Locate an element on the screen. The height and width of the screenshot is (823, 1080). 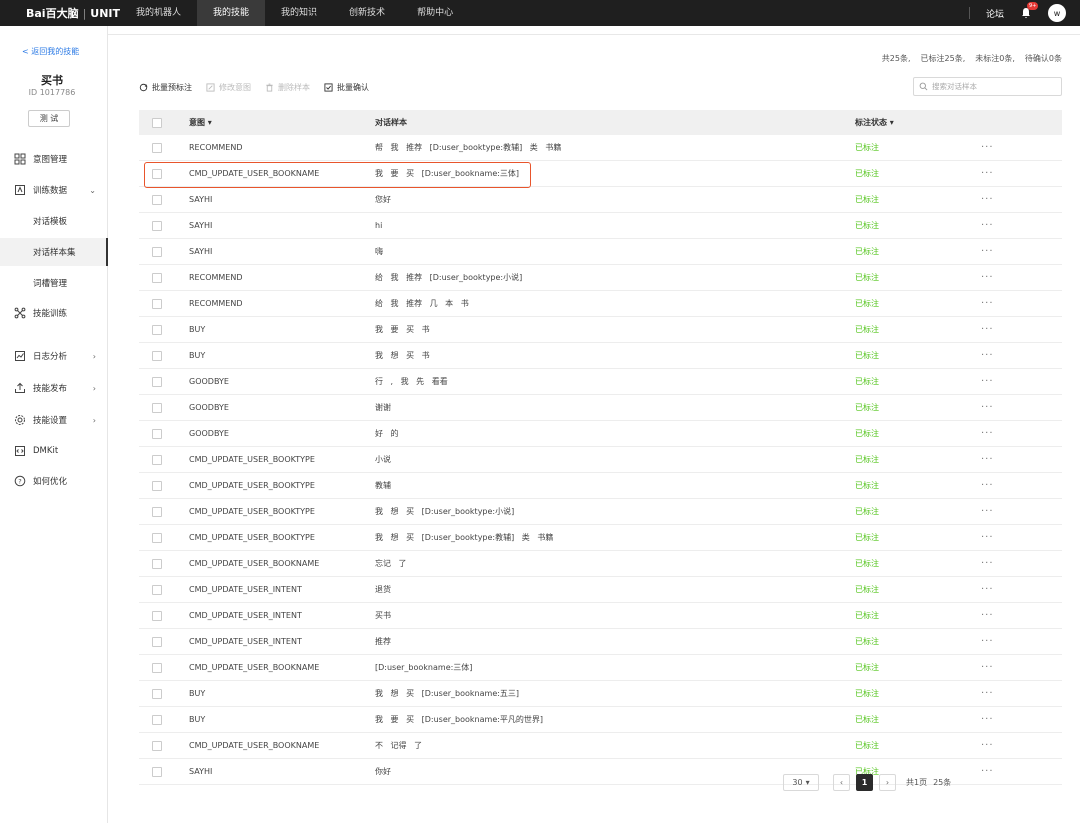
forum-link: 论坛 is located at coordinates (995, 13).